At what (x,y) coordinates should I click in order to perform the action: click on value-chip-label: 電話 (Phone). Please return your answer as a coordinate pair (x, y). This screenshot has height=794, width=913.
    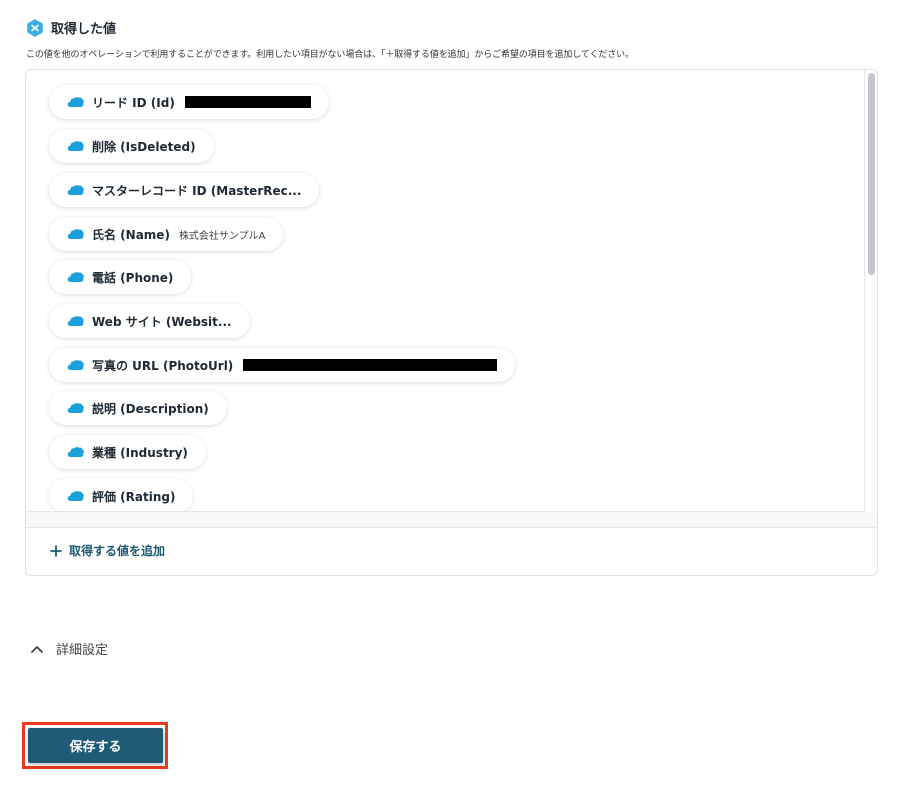
    Looking at the image, I should click on (133, 277).